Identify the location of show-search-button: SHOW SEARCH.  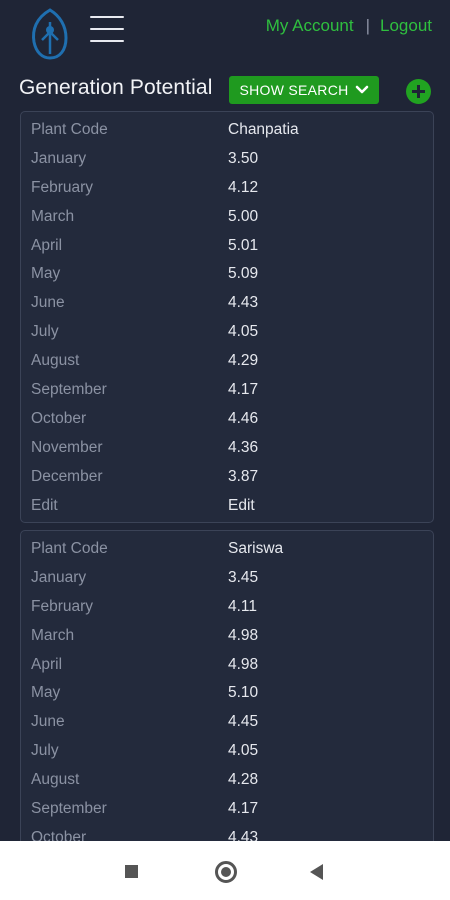
(304, 90).